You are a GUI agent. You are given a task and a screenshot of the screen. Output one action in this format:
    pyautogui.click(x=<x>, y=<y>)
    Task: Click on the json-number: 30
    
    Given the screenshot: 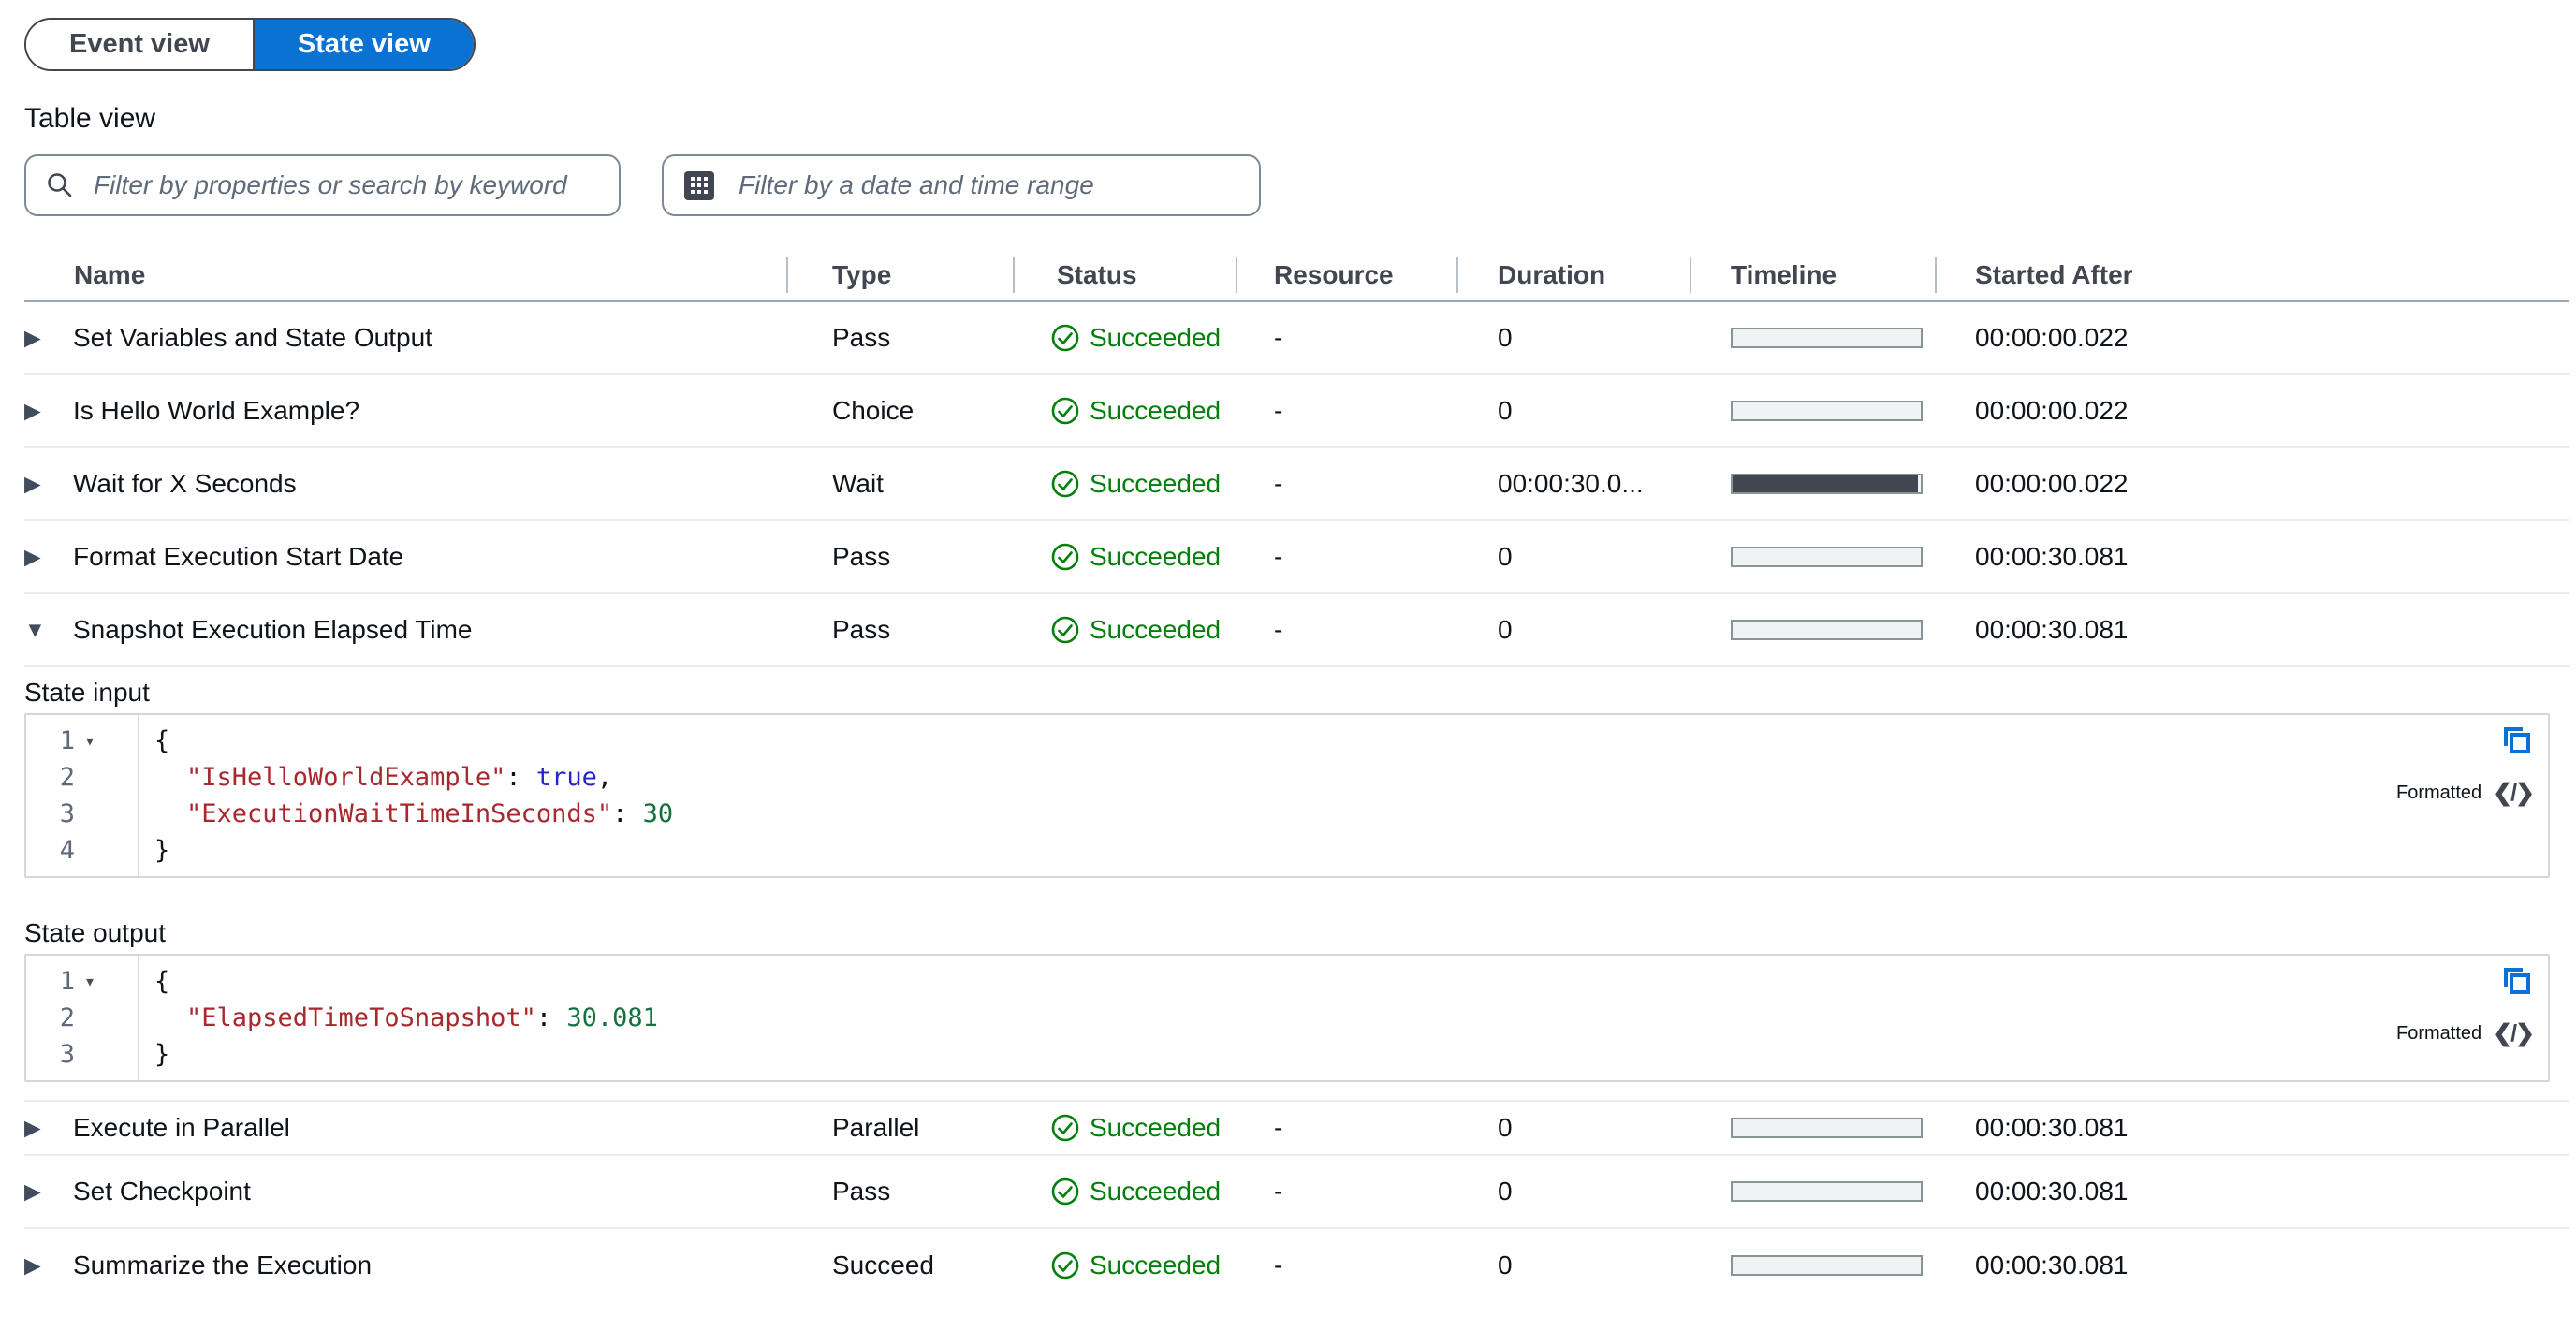 What is the action you would take?
    pyautogui.click(x=658, y=813)
    